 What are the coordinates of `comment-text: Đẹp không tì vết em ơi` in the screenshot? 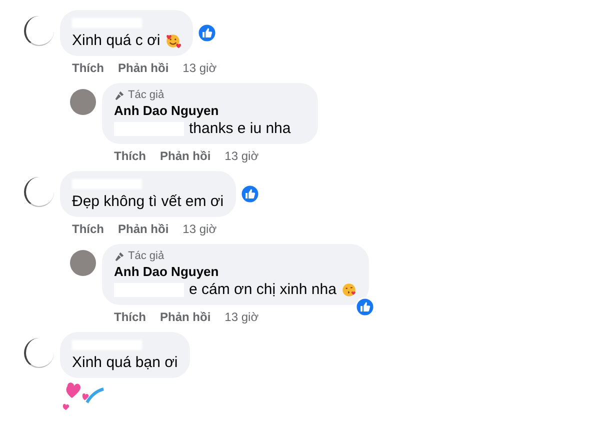 It's located at (148, 201).